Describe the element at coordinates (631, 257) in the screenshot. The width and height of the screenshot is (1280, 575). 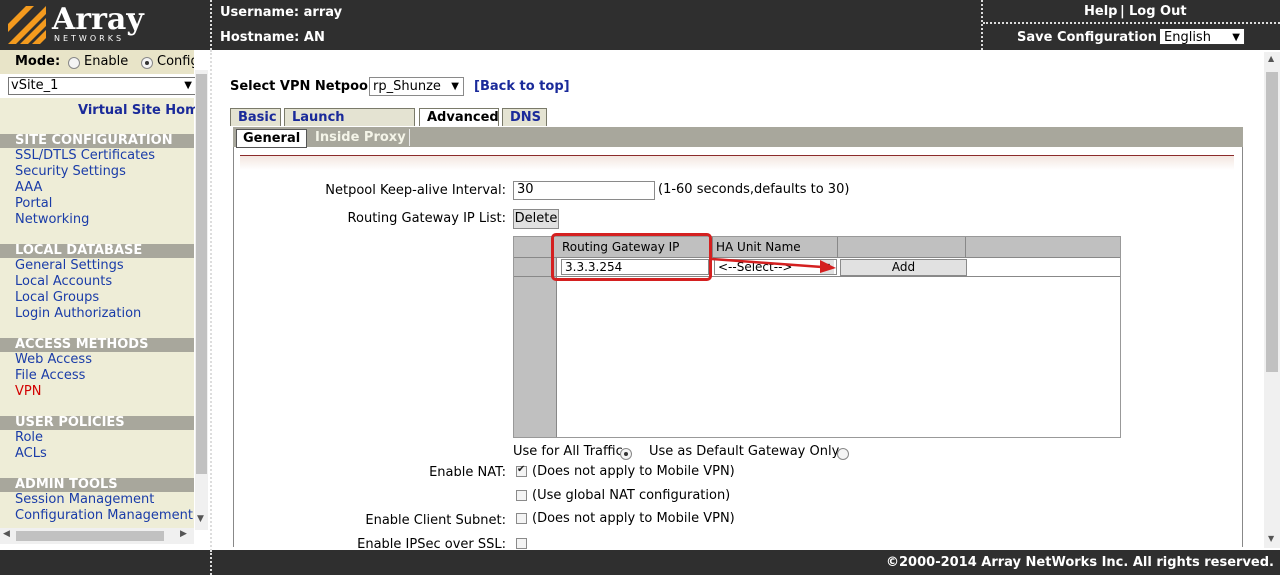
I see `annotation-highlight-box` at that location.